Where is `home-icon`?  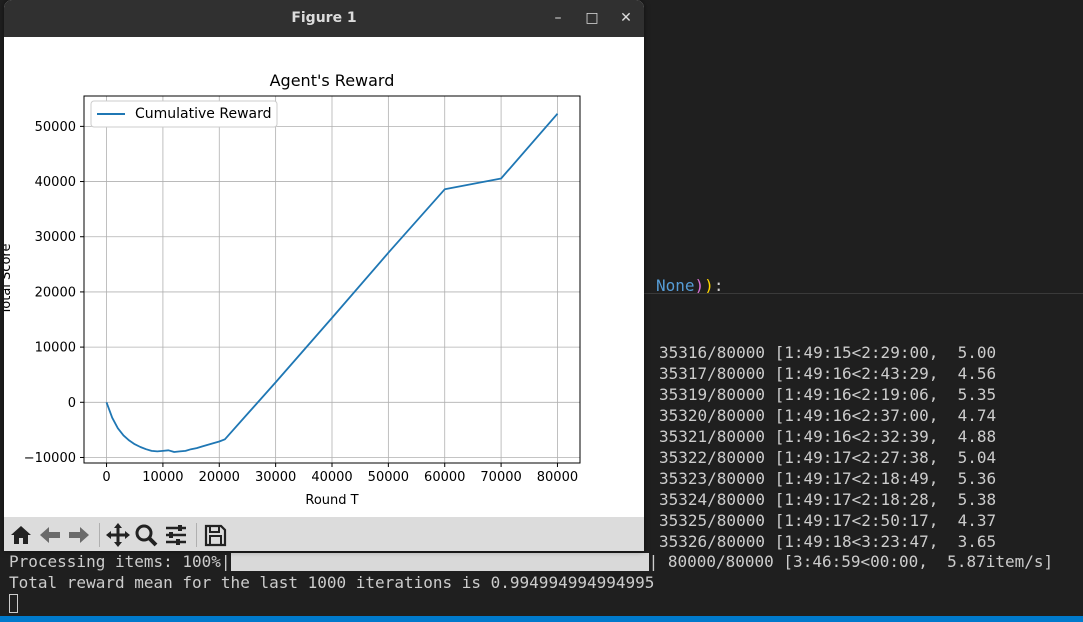 home-icon is located at coordinates (21, 535).